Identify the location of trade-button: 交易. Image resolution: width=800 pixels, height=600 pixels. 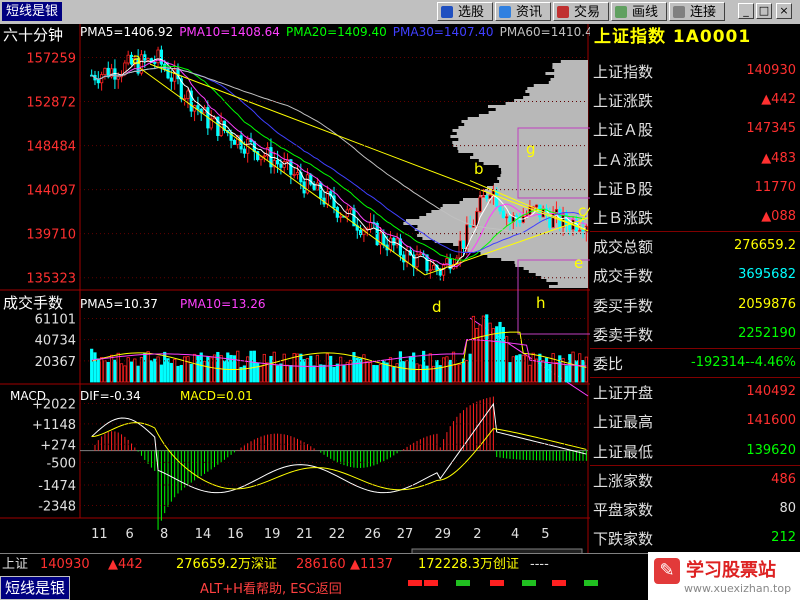
(581, 11).